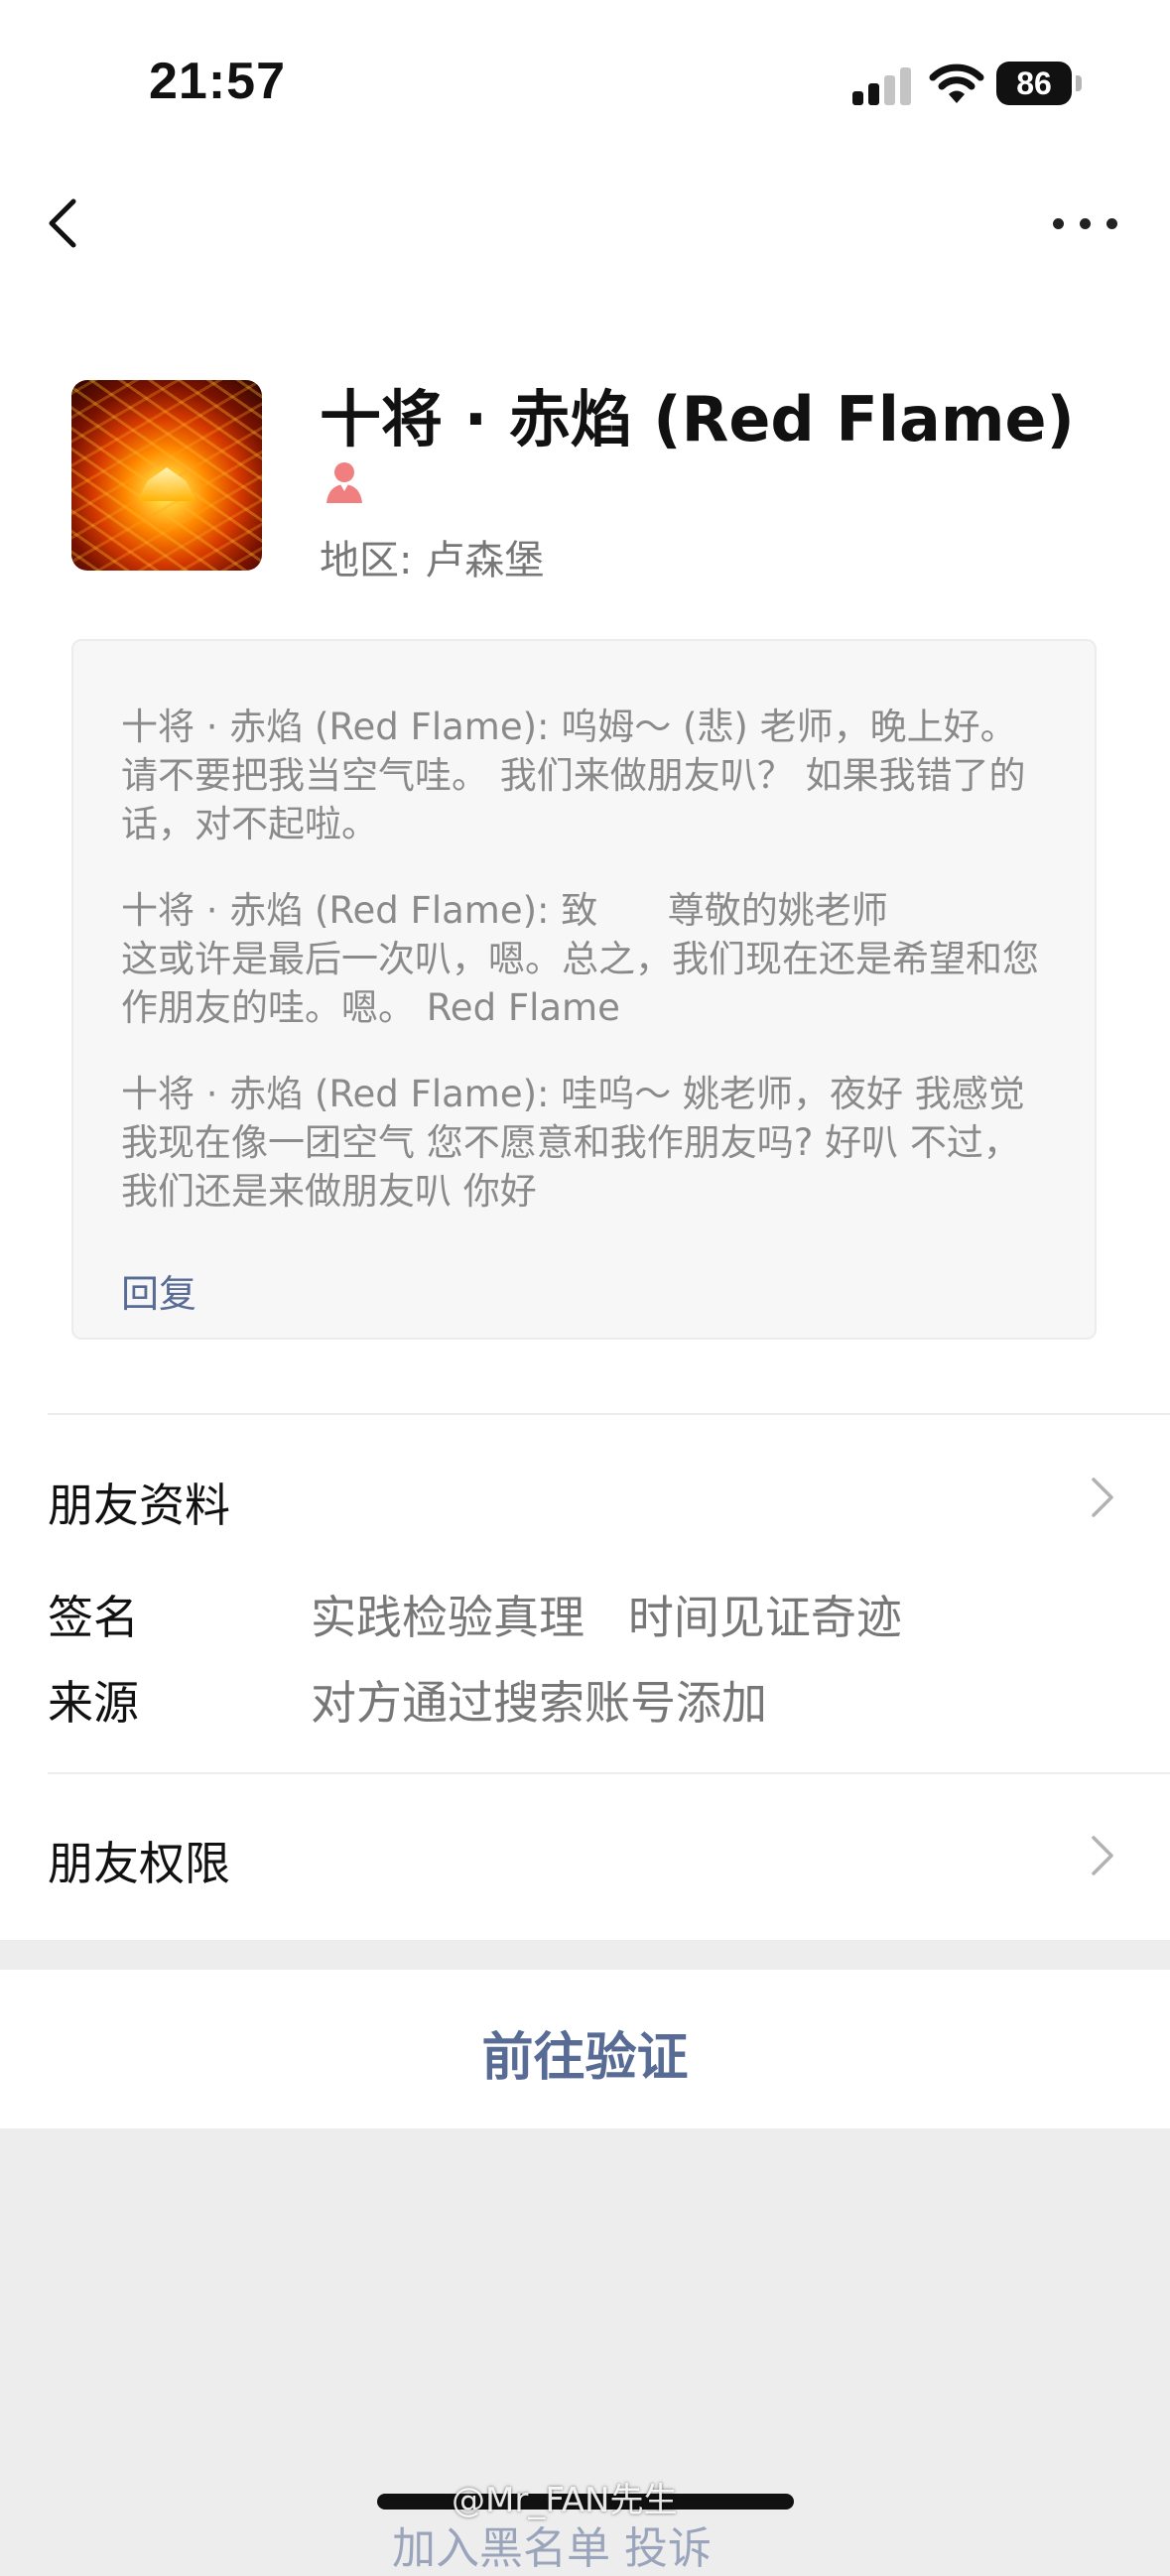 Image resolution: width=1170 pixels, height=2576 pixels. Describe the element at coordinates (93, 1618) in the screenshot. I see `signature-label: 签名` at that location.